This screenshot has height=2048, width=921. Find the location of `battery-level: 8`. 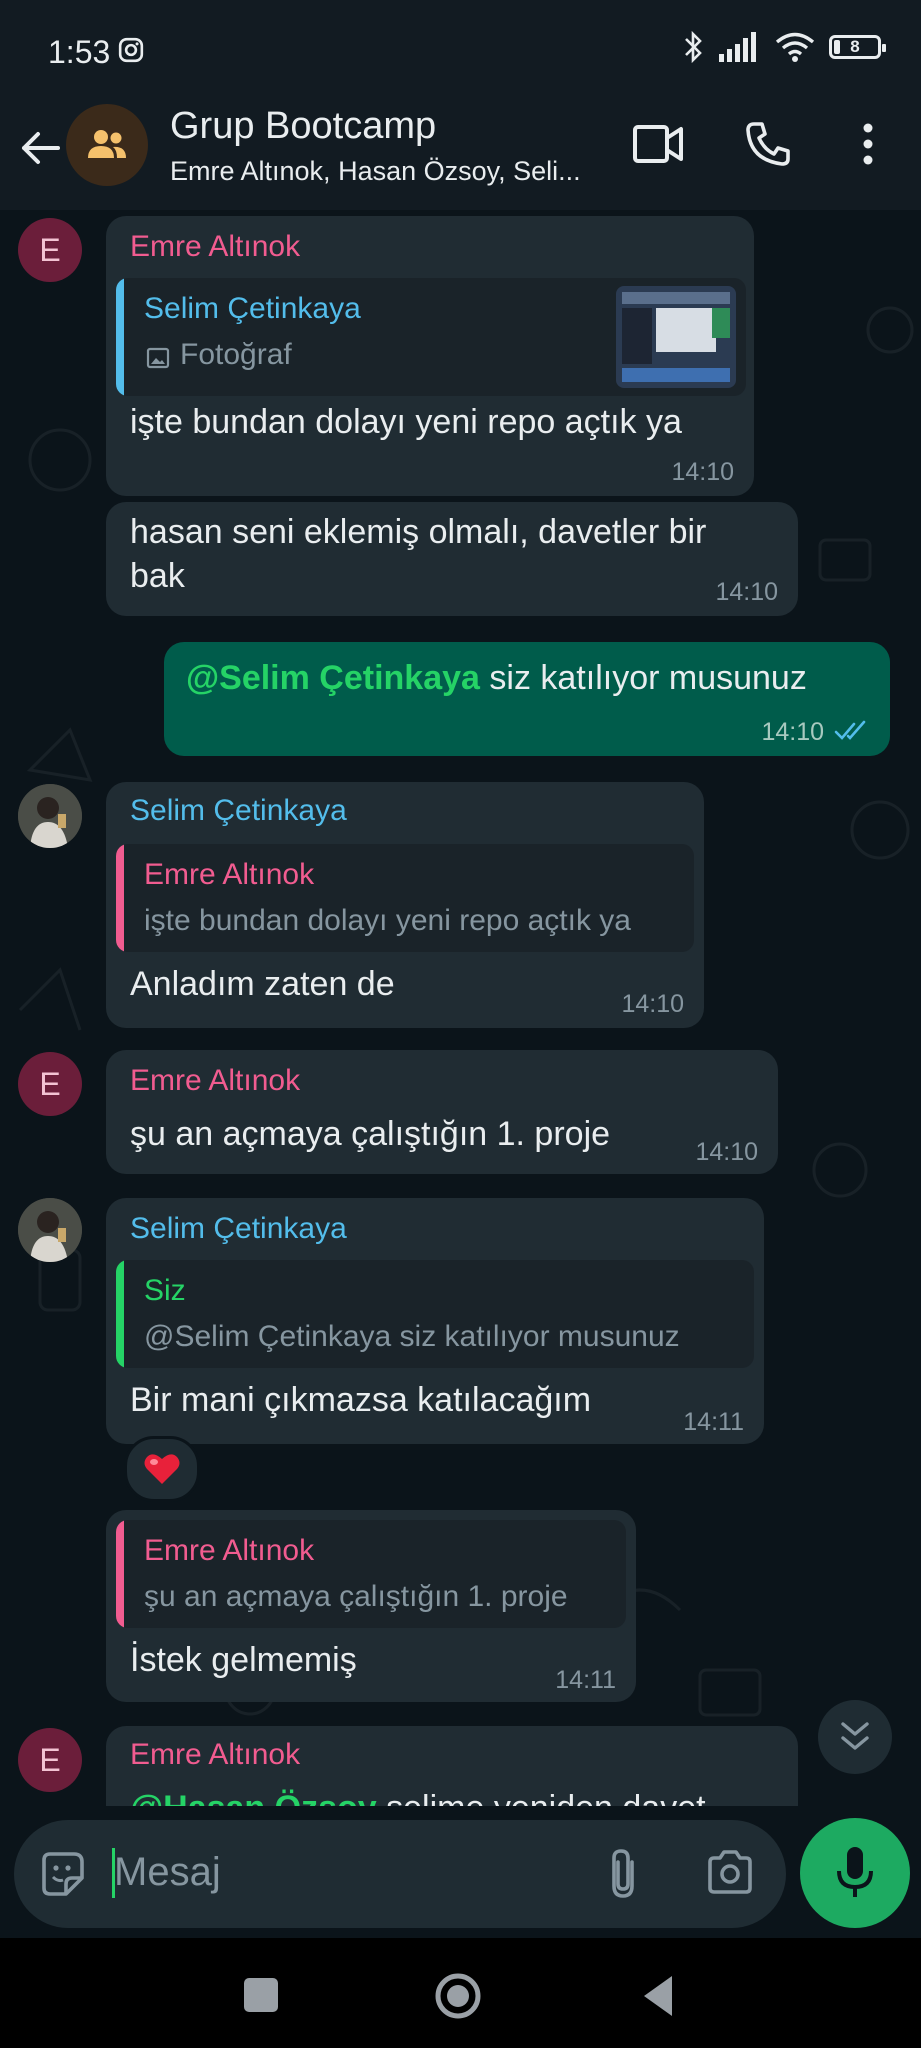

battery-level: 8 is located at coordinates (855, 46).